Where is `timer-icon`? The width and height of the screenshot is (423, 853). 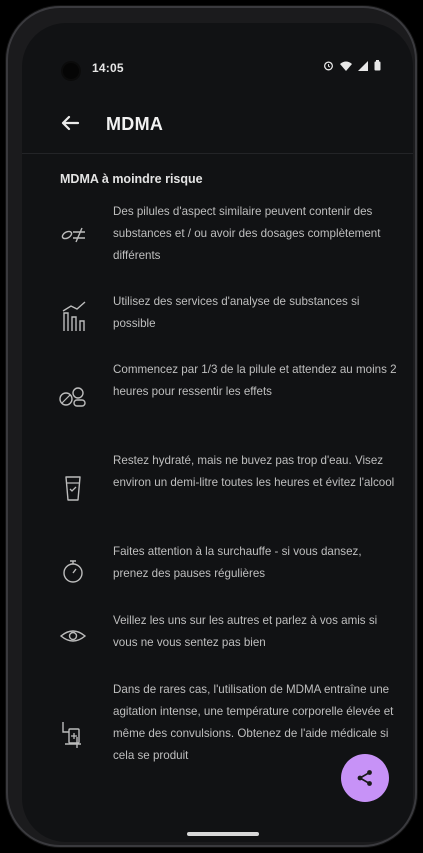 timer-icon is located at coordinates (73, 571).